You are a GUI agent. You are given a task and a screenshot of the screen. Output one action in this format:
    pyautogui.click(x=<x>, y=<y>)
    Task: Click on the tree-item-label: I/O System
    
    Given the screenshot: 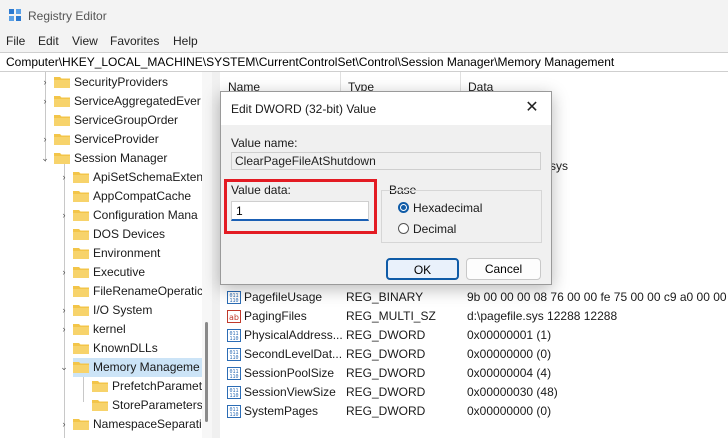 What is the action you would take?
    pyautogui.click(x=123, y=310)
    